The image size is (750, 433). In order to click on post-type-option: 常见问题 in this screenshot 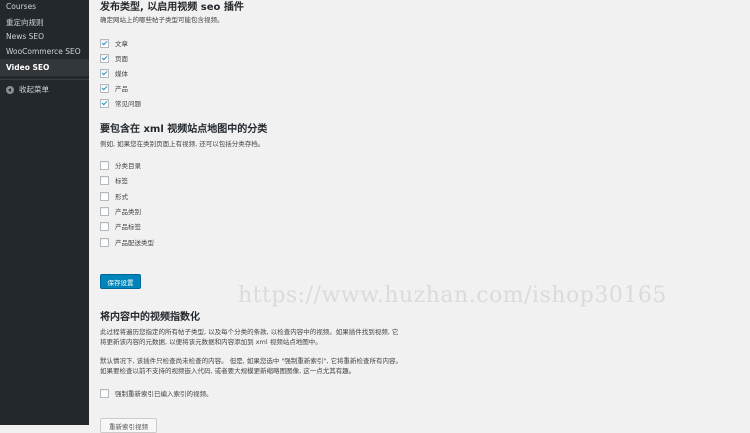, I will do `click(120, 103)`.